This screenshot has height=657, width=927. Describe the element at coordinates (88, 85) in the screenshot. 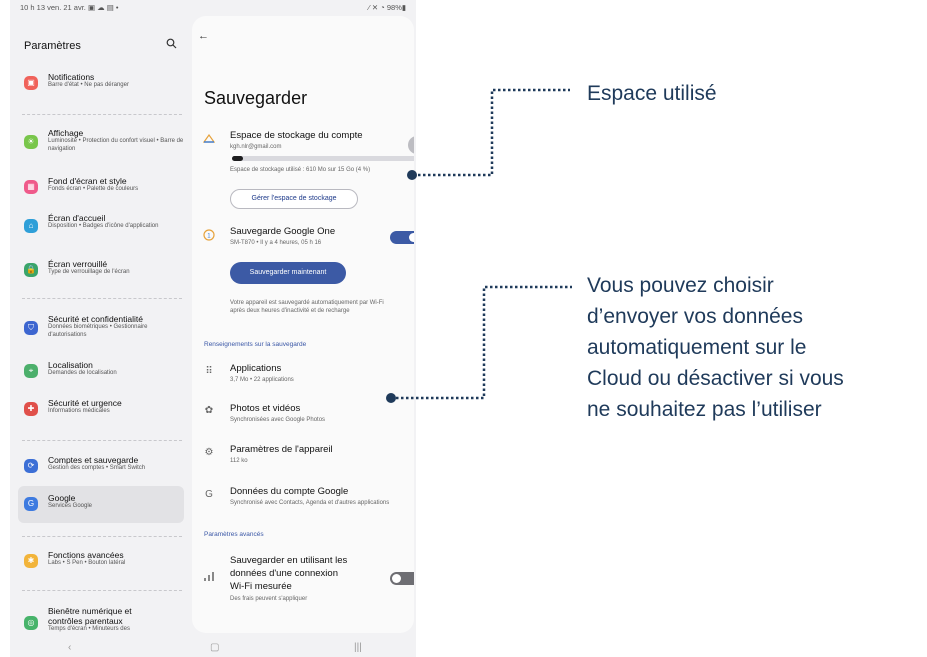

I see `settings-item-sub: Barre d'état • Ne pas déranger` at that location.